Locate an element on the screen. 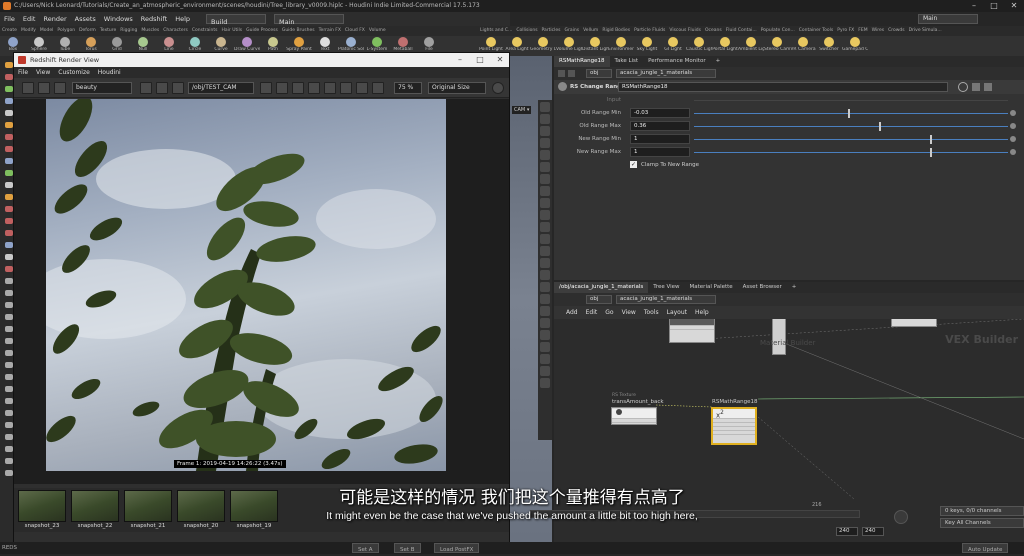 The height and width of the screenshot is (556, 1024). param-value-field: 0.36 is located at coordinates (660, 126).